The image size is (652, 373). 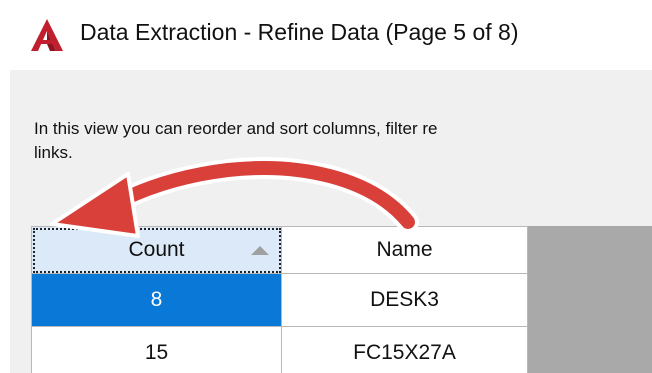 What do you see at coordinates (156, 300) in the screenshot?
I see `count-cell: 8` at bounding box center [156, 300].